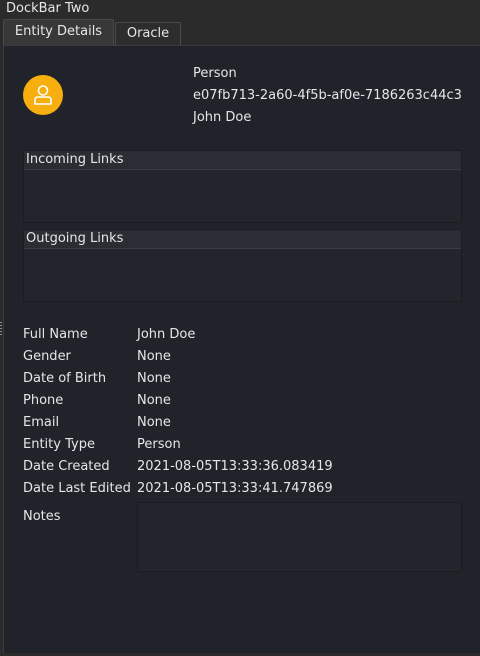 This screenshot has height=656, width=480. Describe the element at coordinates (242, 196) in the screenshot. I see `incoming-links-list` at that location.